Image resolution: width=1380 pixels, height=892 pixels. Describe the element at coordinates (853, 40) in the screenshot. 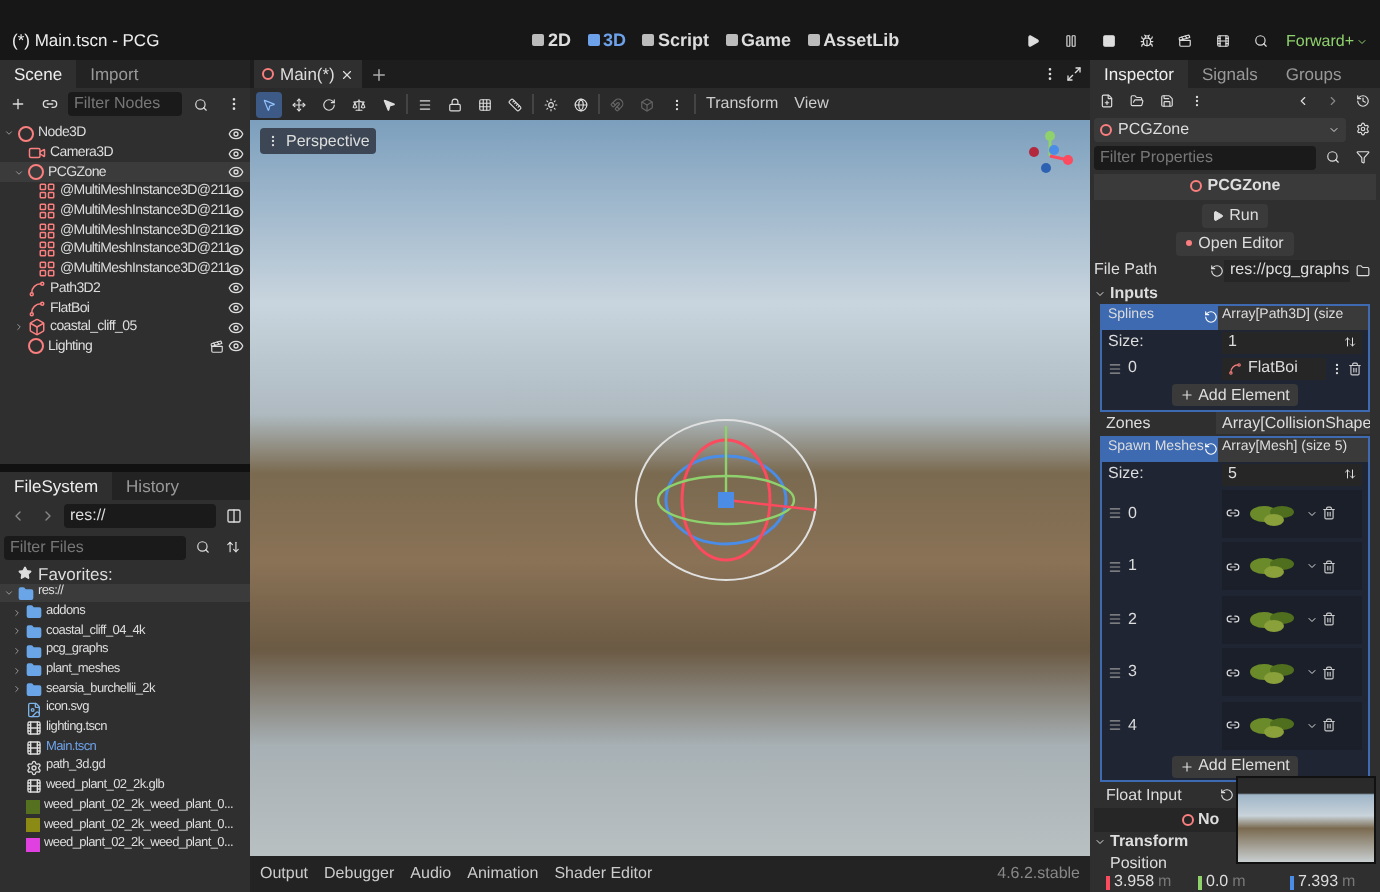

I see `main-screen-tab: AssetLib` at that location.